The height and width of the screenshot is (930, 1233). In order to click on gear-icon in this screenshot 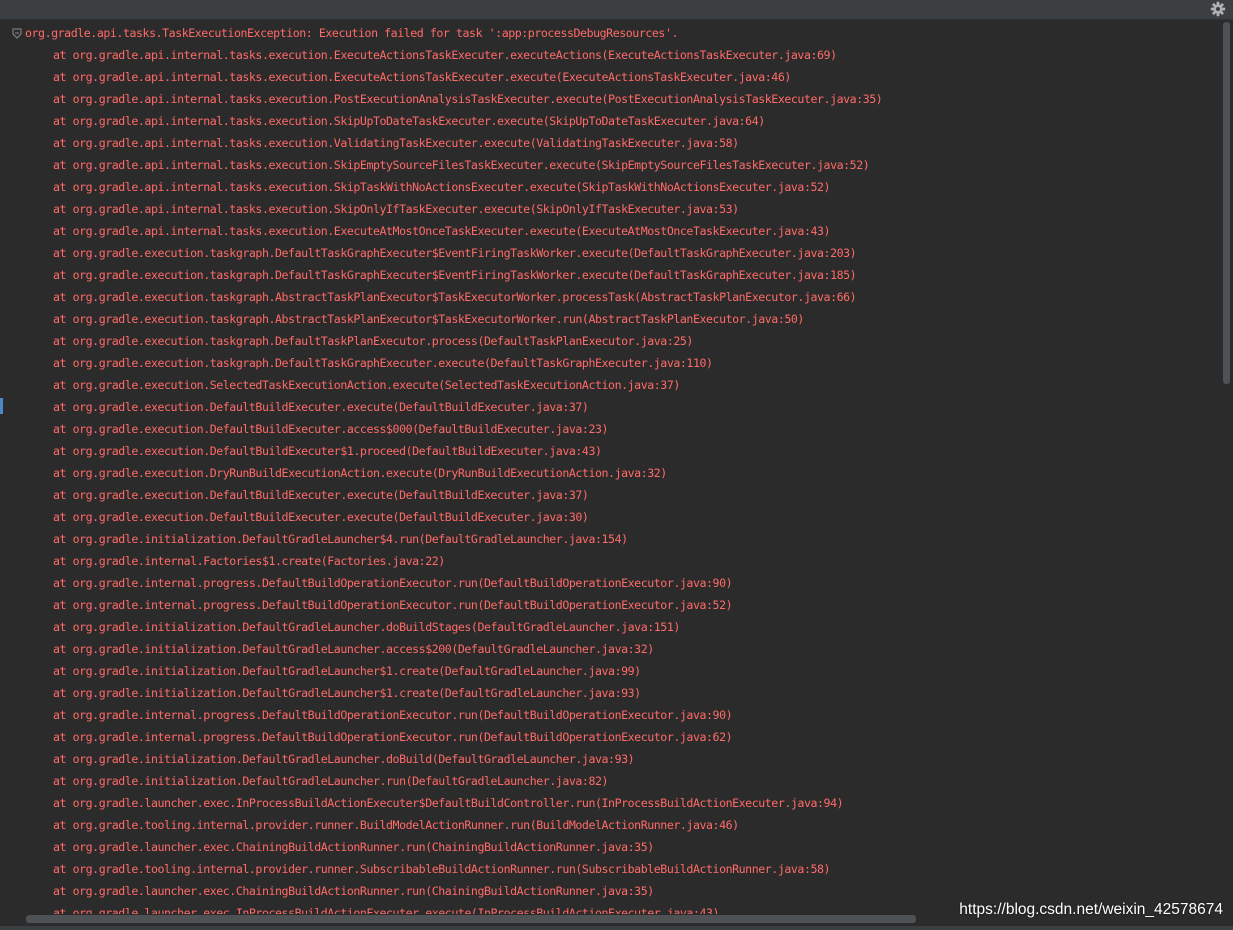, I will do `click(1218, 9)`.